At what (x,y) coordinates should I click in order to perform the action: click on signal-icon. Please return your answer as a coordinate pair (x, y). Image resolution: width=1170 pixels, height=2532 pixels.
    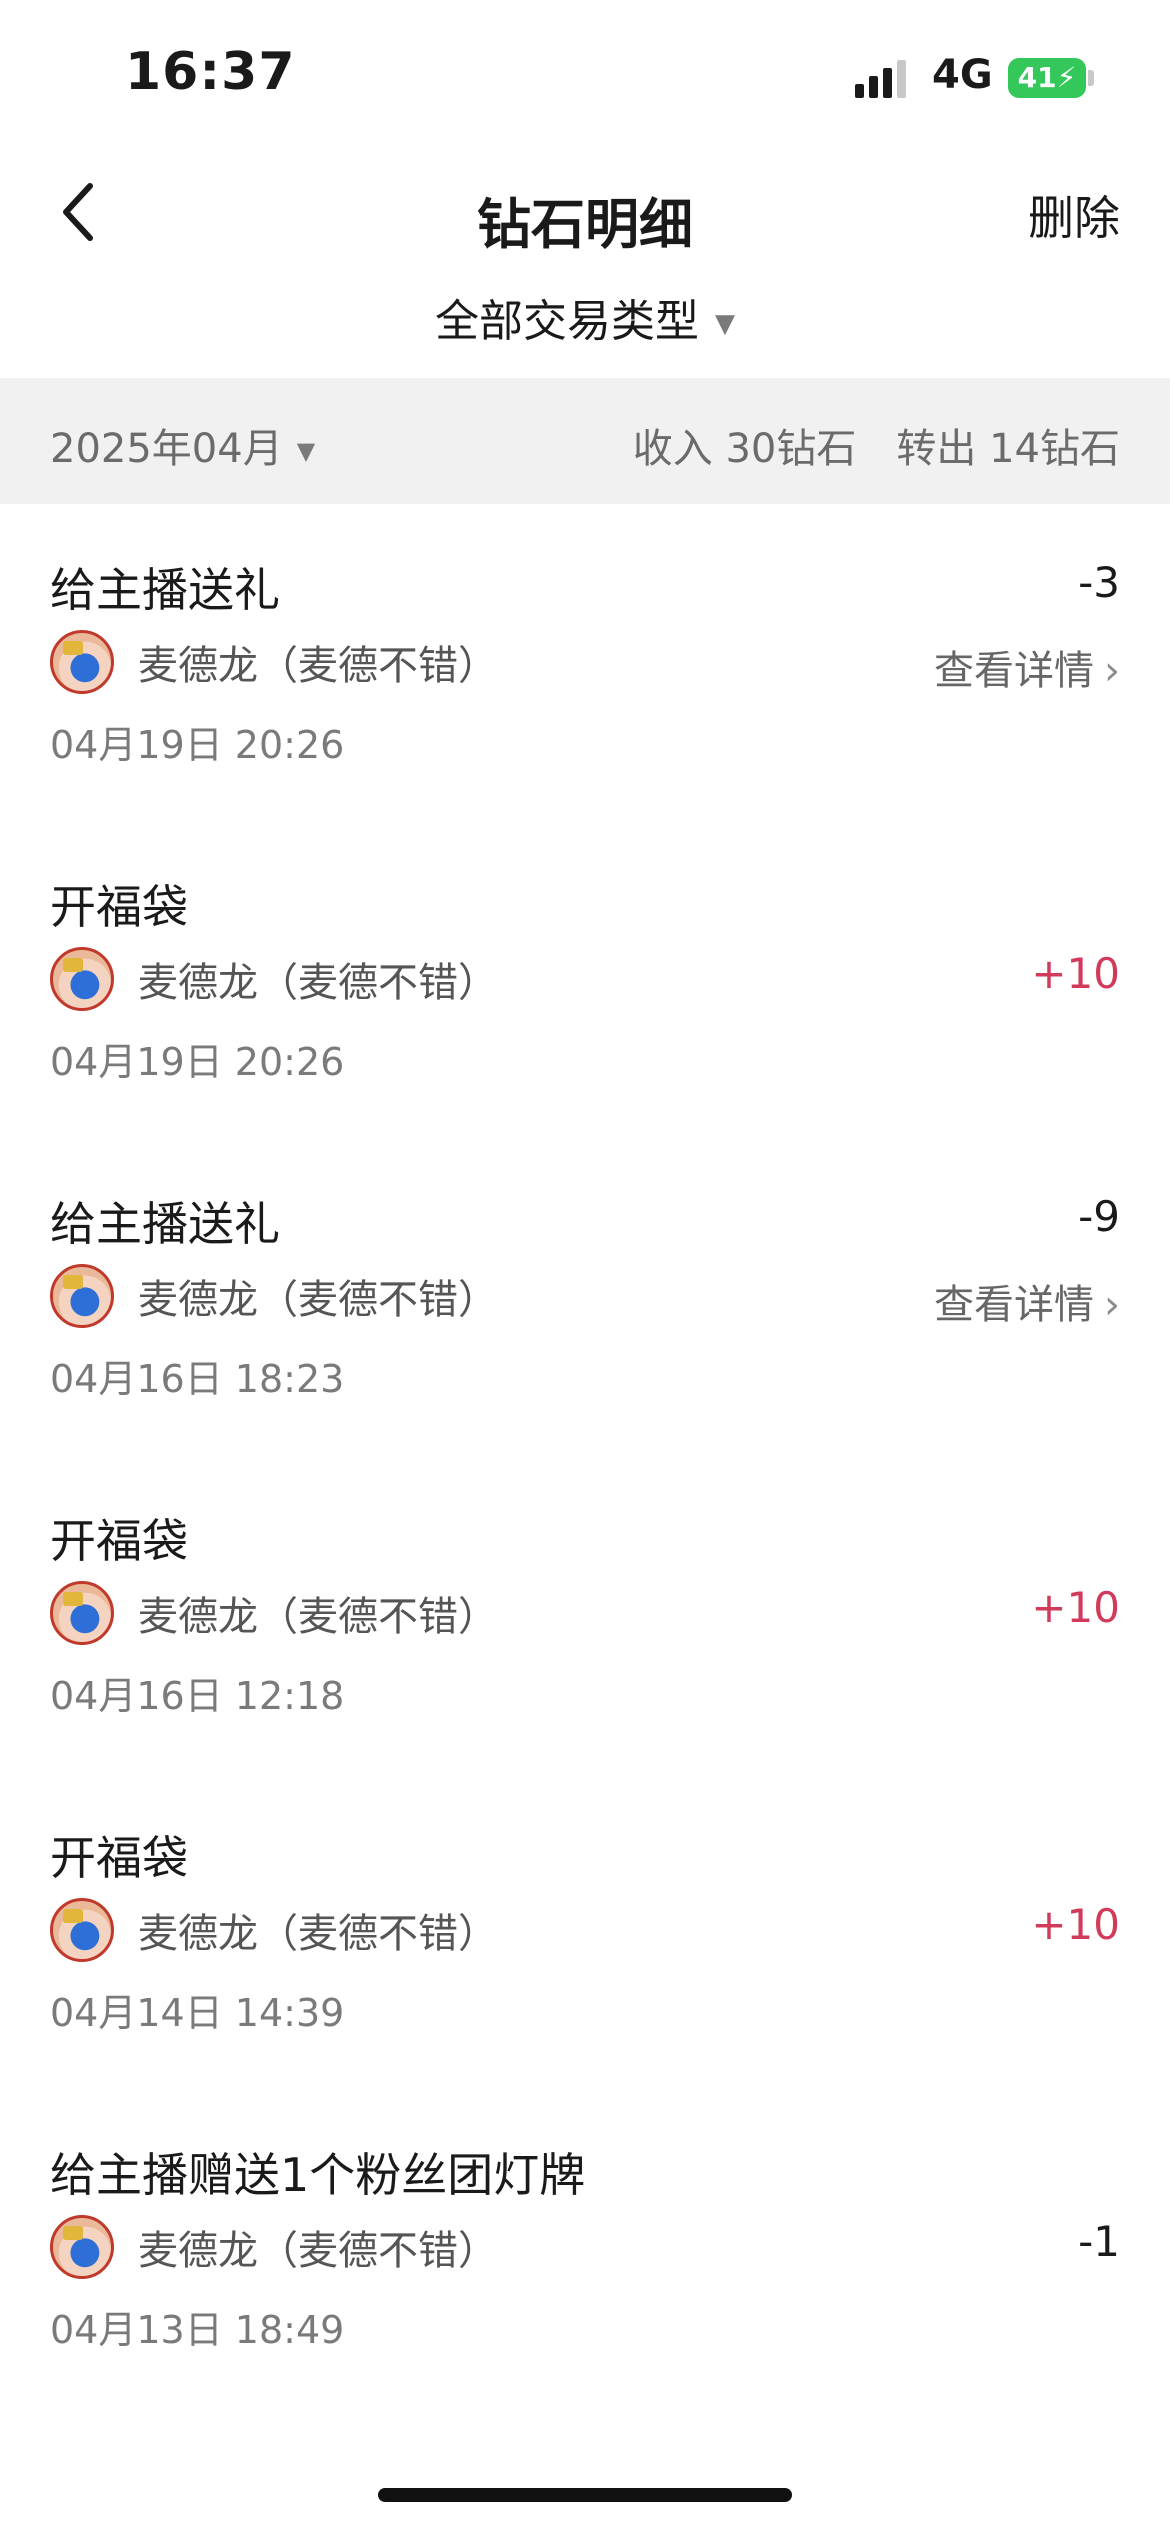
    Looking at the image, I should click on (885, 78).